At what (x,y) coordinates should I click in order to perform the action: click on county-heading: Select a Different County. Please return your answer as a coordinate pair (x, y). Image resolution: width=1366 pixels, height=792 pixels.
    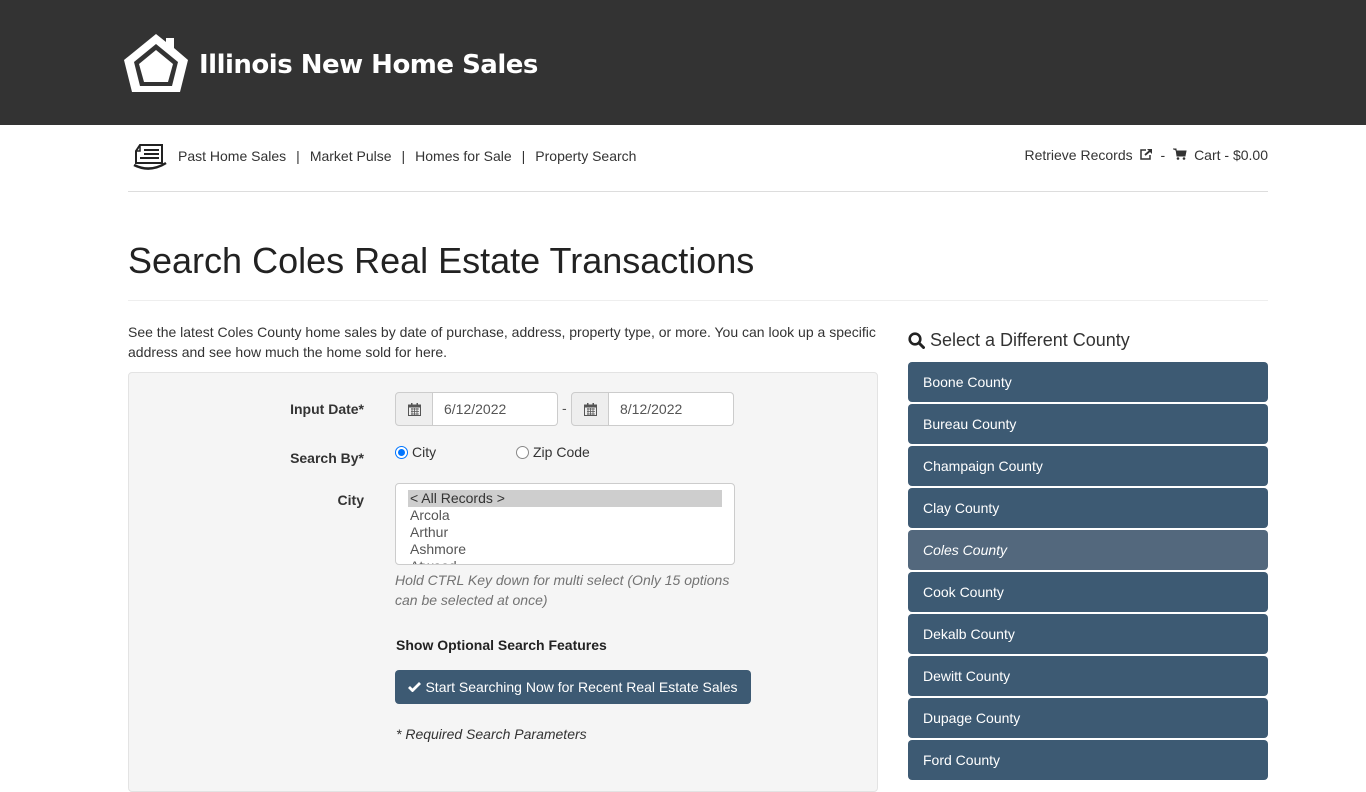
    Looking at the image, I should click on (1019, 340).